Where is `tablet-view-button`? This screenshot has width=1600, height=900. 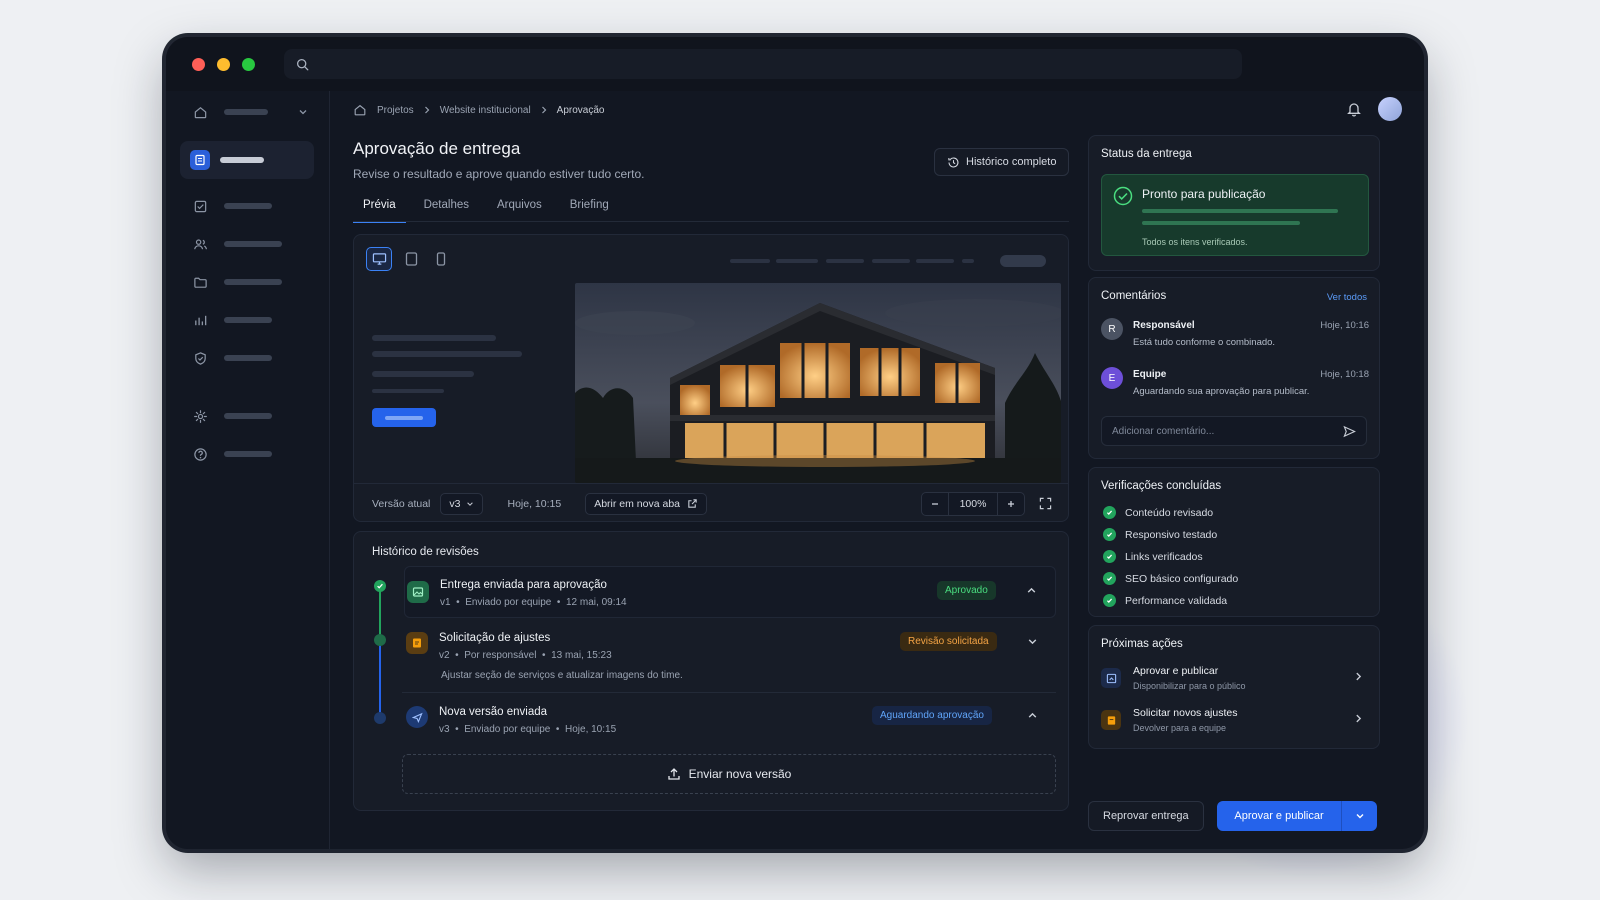
tablet-view-button is located at coordinates (411, 259).